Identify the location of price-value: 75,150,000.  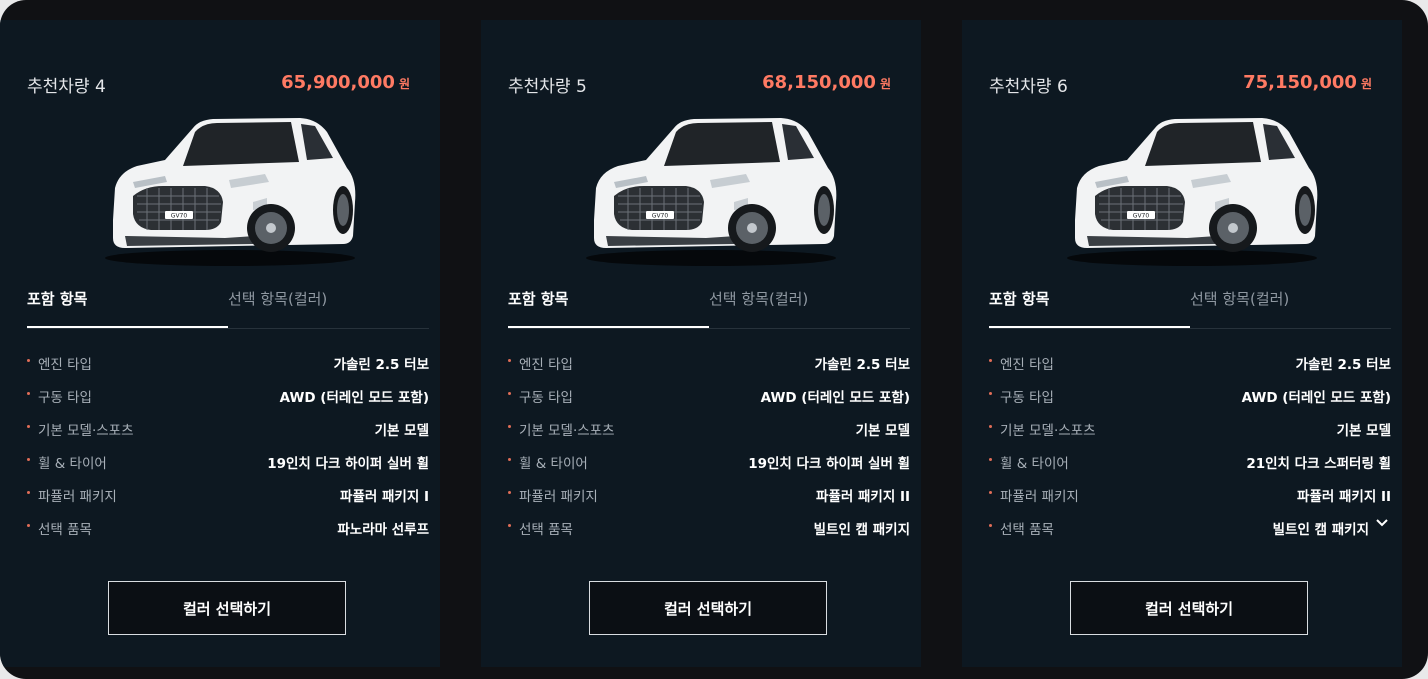
(1300, 82).